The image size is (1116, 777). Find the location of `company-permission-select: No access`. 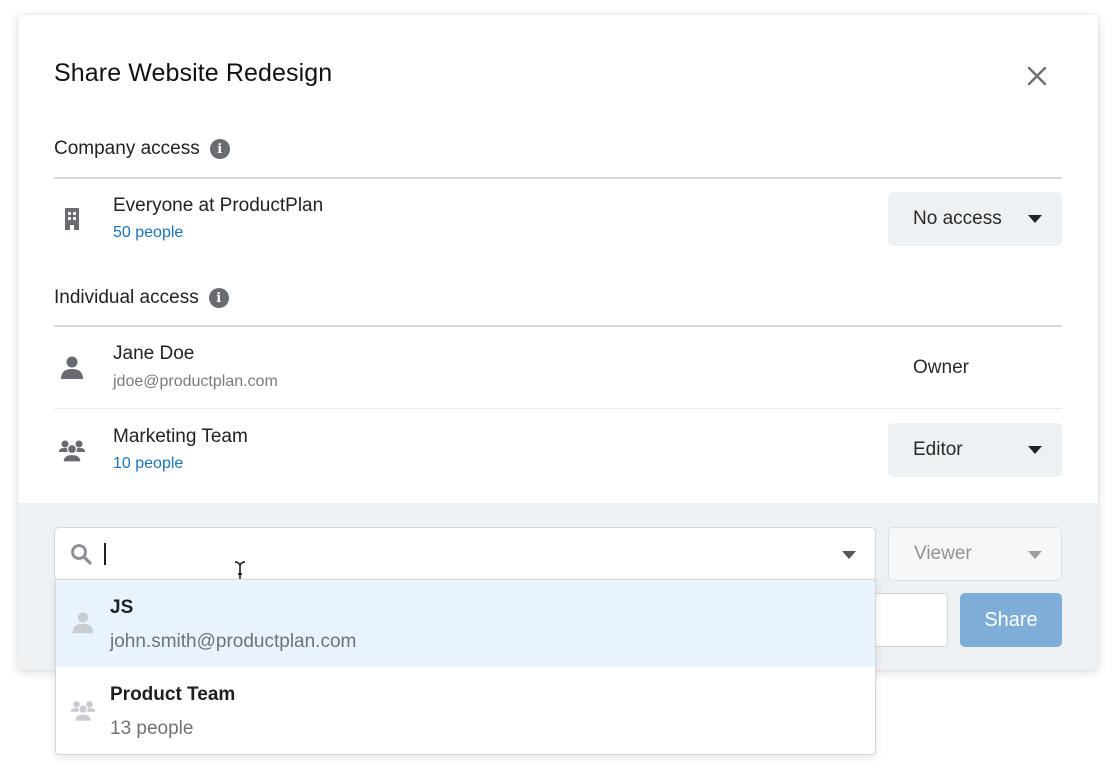

company-permission-select: No access is located at coordinates (975, 219).